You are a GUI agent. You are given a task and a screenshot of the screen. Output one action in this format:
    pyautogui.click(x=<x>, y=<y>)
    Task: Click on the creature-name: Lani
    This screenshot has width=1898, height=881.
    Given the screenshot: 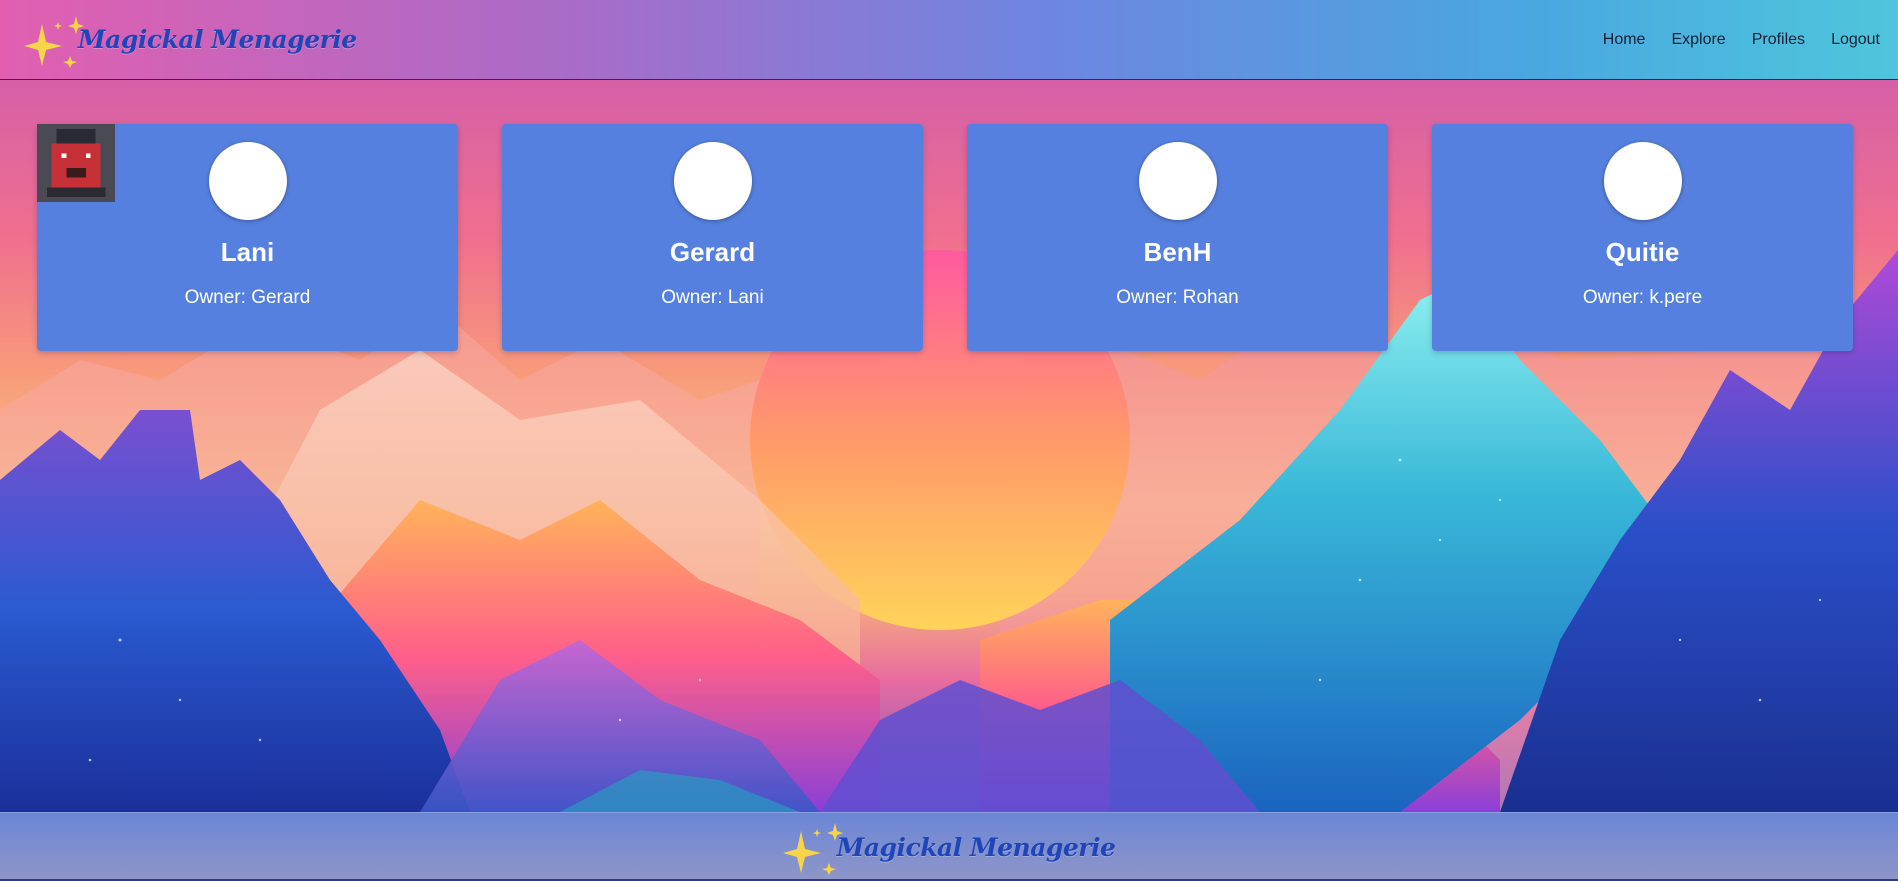 What is the action you would take?
    pyautogui.click(x=247, y=252)
    